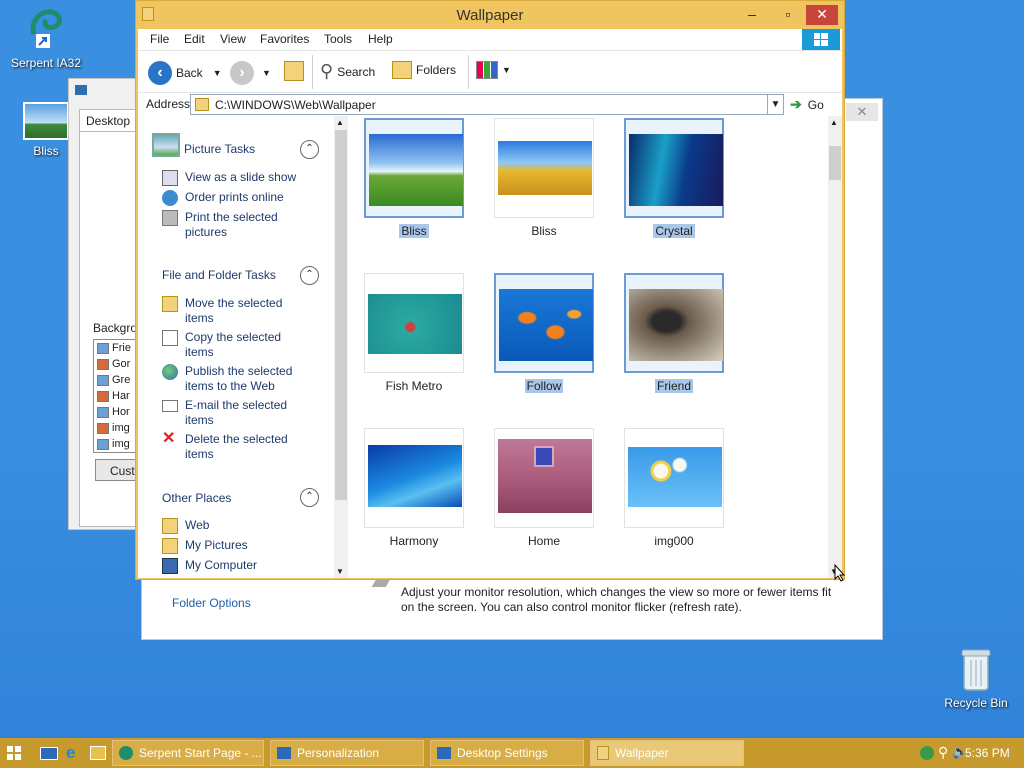  What do you see at coordinates (237, 546) in the screenshot?
I see `place-my-pictures: My Pictures` at bounding box center [237, 546].